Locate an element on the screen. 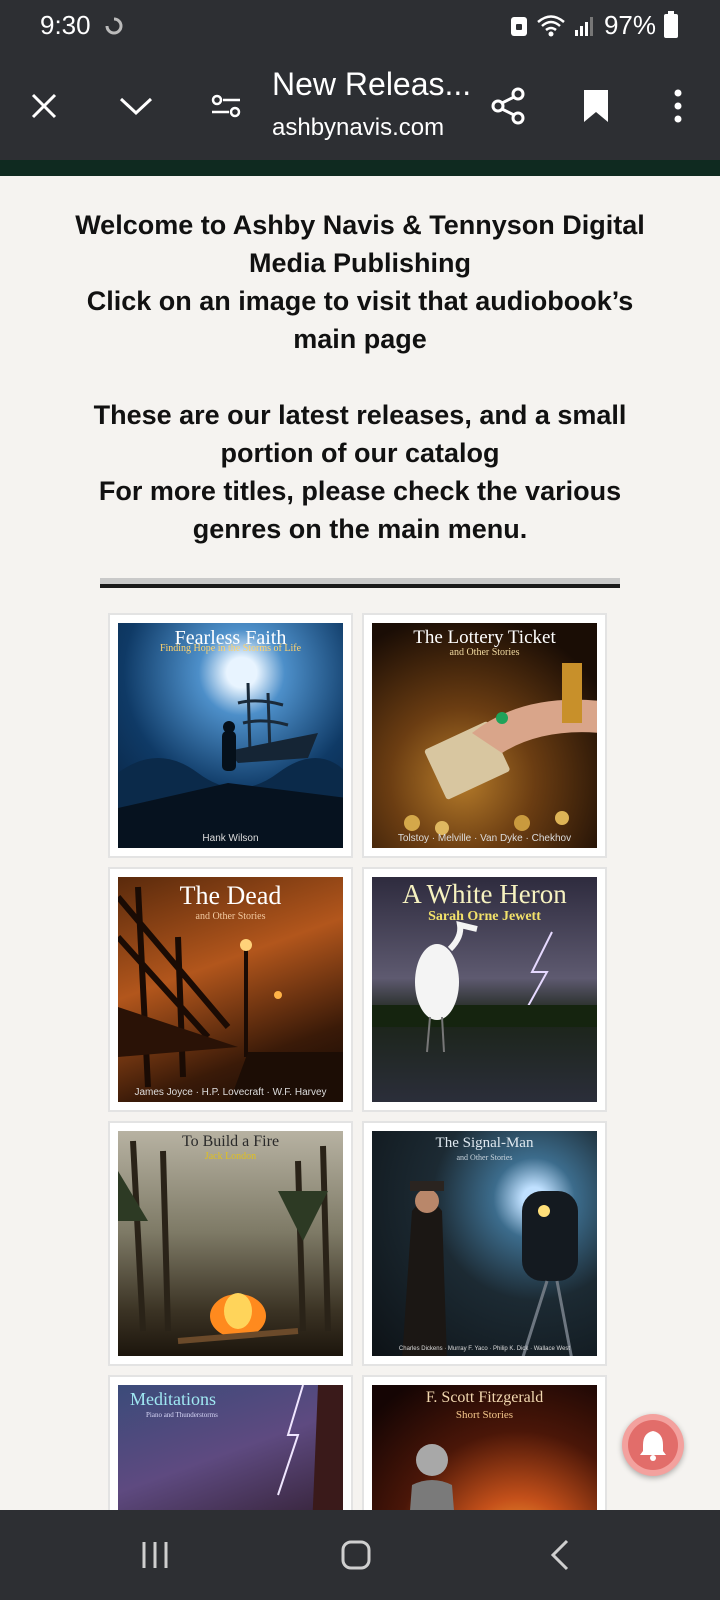 The width and height of the screenshot is (720, 1600). back-button is located at coordinates (560, 1555).